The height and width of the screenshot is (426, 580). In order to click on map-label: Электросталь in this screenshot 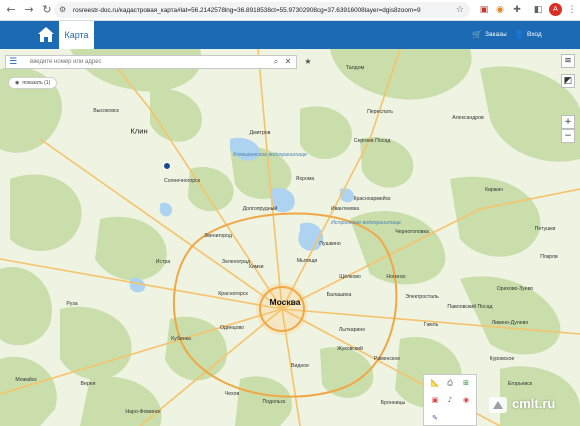, I will do `click(422, 297)`.